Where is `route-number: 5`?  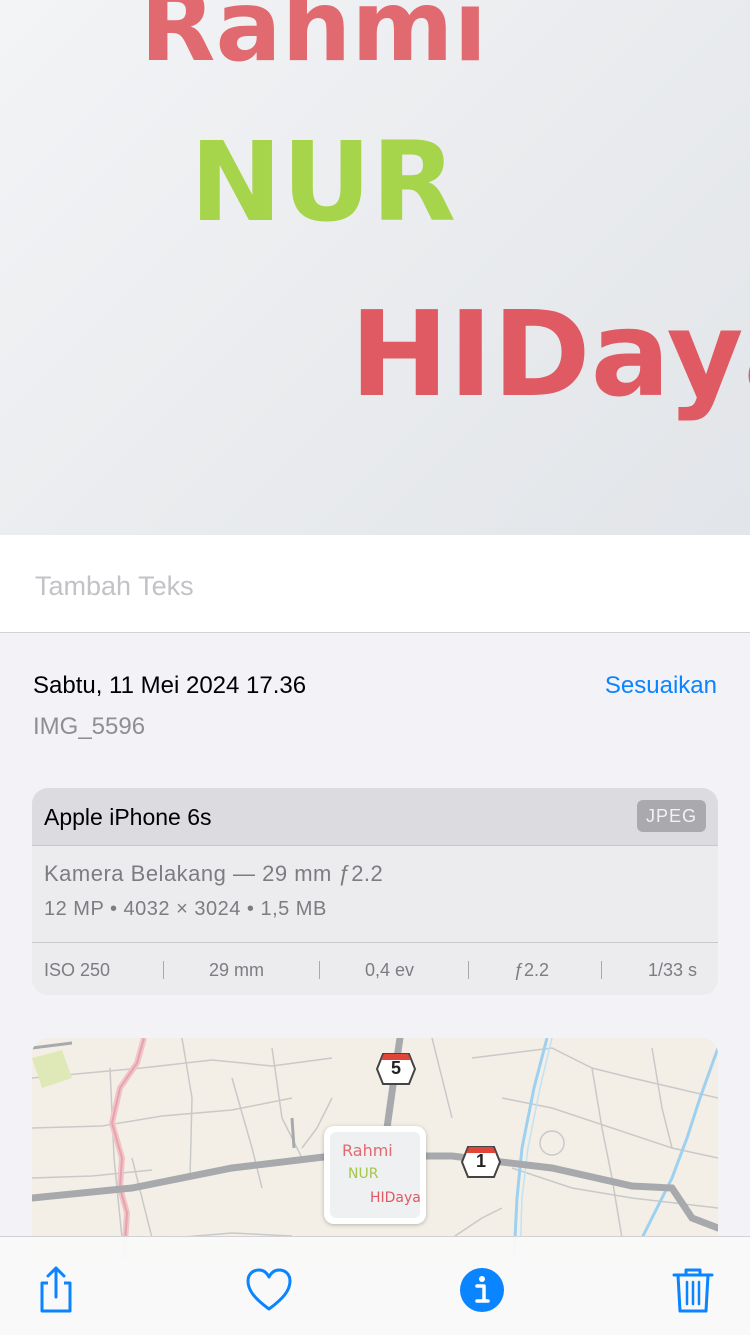 route-number: 5 is located at coordinates (395, 1068).